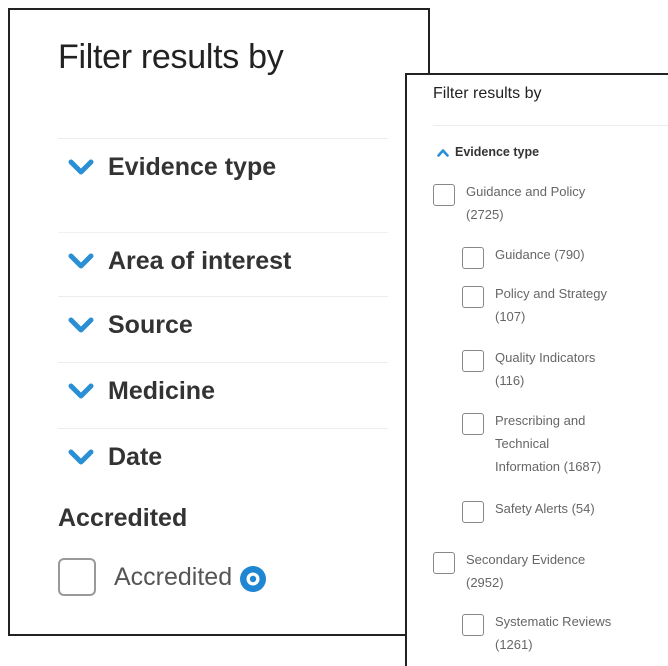 Image resolution: width=668 pixels, height=666 pixels. What do you see at coordinates (150, 324) in the screenshot?
I see `filter-section-label: Source` at bounding box center [150, 324].